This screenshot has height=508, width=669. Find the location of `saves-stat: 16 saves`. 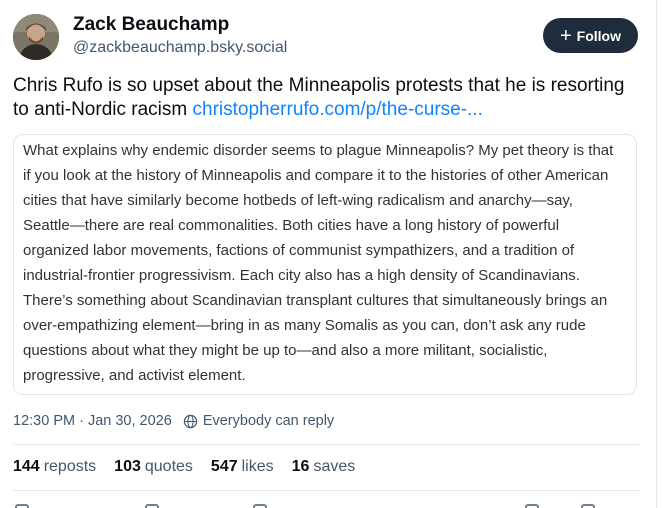

saves-stat: 16 saves is located at coordinates (324, 467).